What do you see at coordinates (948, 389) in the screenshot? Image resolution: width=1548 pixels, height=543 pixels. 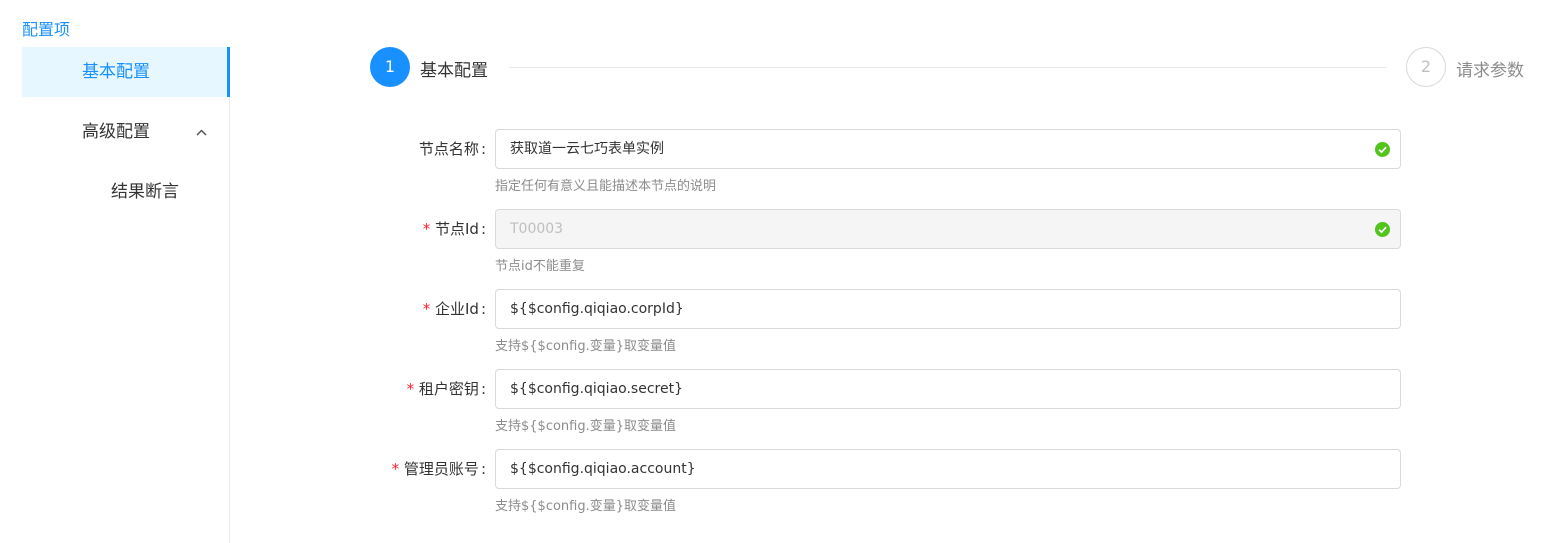 I see `tenant-secret-input: ${$config.qiqiao.secret}` at bounding box center [948, 389].